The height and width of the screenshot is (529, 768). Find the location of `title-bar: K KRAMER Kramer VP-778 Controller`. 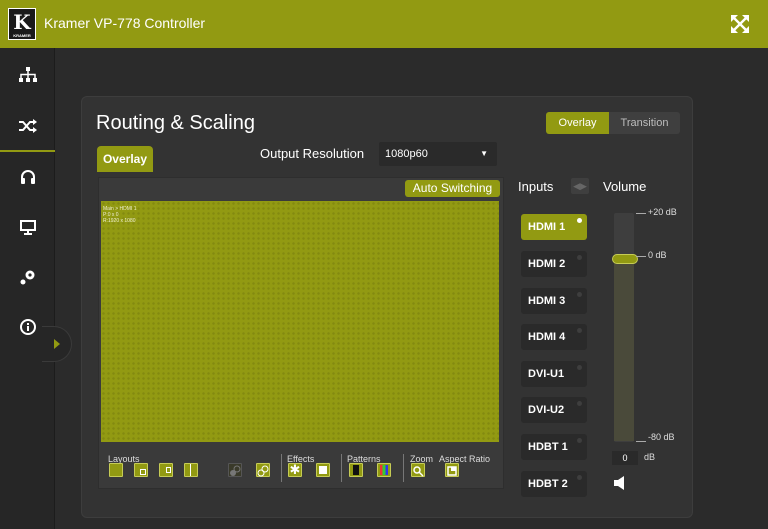

title-bar: K KRAMER Kramer VP-778 Controller is located at coordinates (384, 24).